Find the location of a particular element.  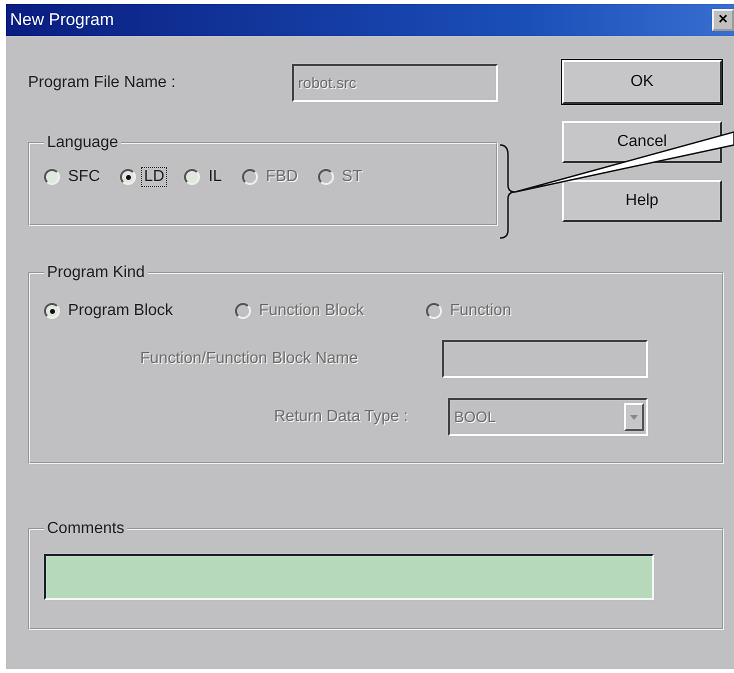

return-type-label: Return Data Type : is located at coordinates (341, 417).